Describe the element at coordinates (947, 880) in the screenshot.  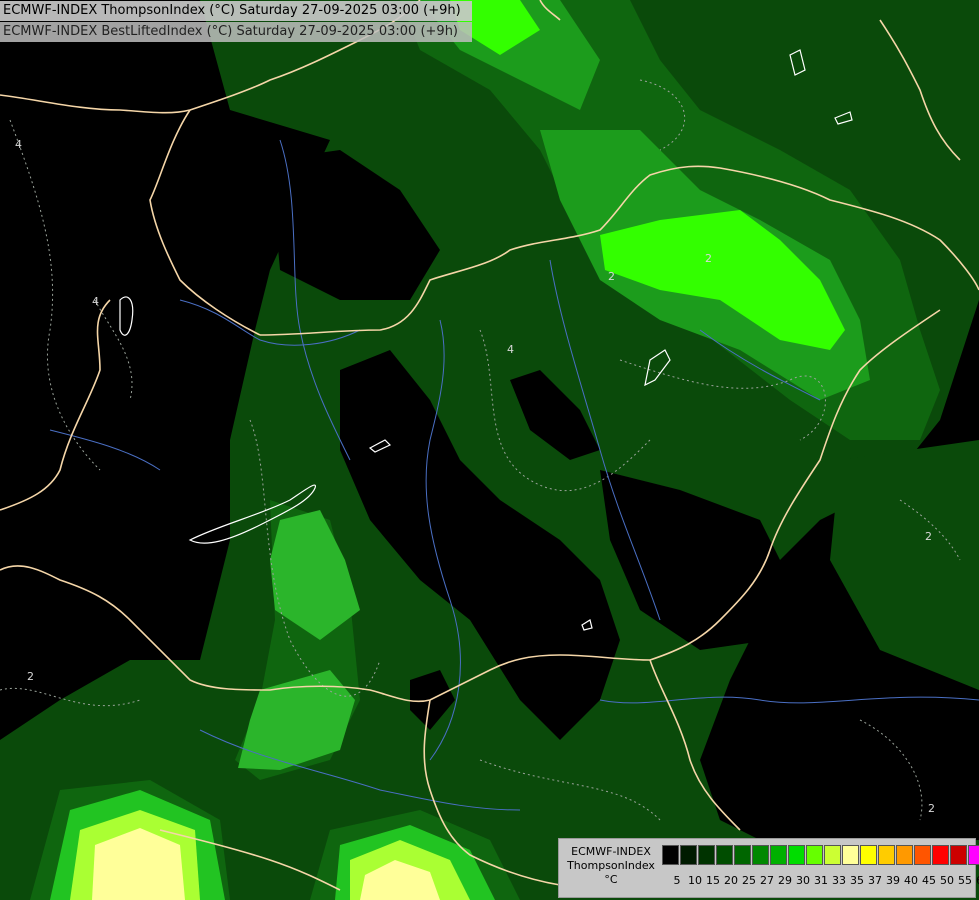
I see `legend-tick-label: 50` at that location.